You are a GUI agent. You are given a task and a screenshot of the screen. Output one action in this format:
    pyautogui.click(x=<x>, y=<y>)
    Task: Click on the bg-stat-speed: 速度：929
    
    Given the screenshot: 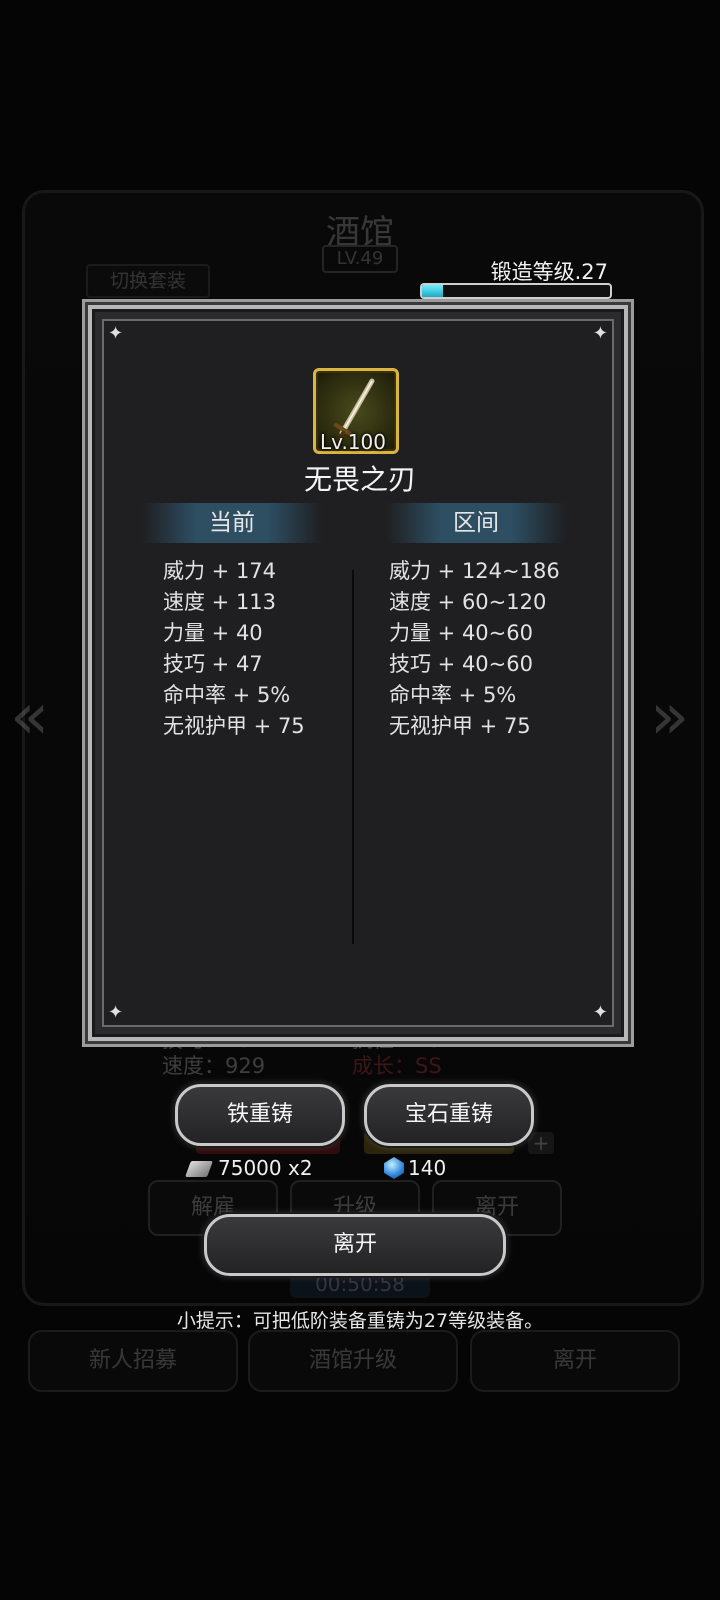 What is the action you would take?
    pyautogui.click(x=214, y=1066)
    